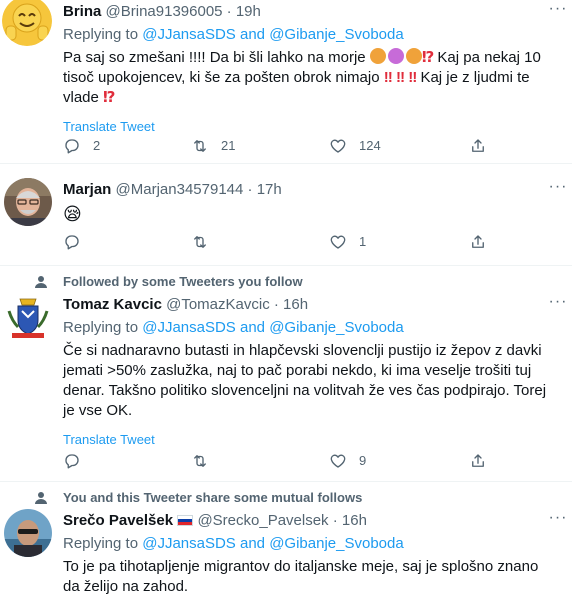  I want to click on user-handle: @Marjan34579144, so click(180, 189).